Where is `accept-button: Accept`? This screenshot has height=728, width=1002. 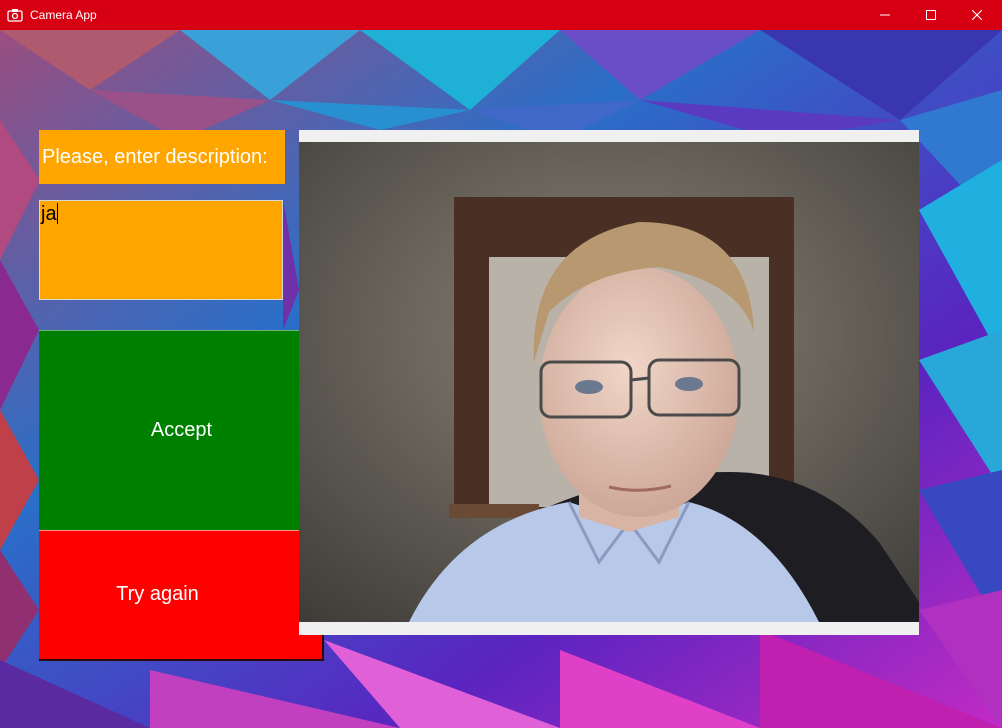
accept-button: Accept is located at coordinates (169, 430).